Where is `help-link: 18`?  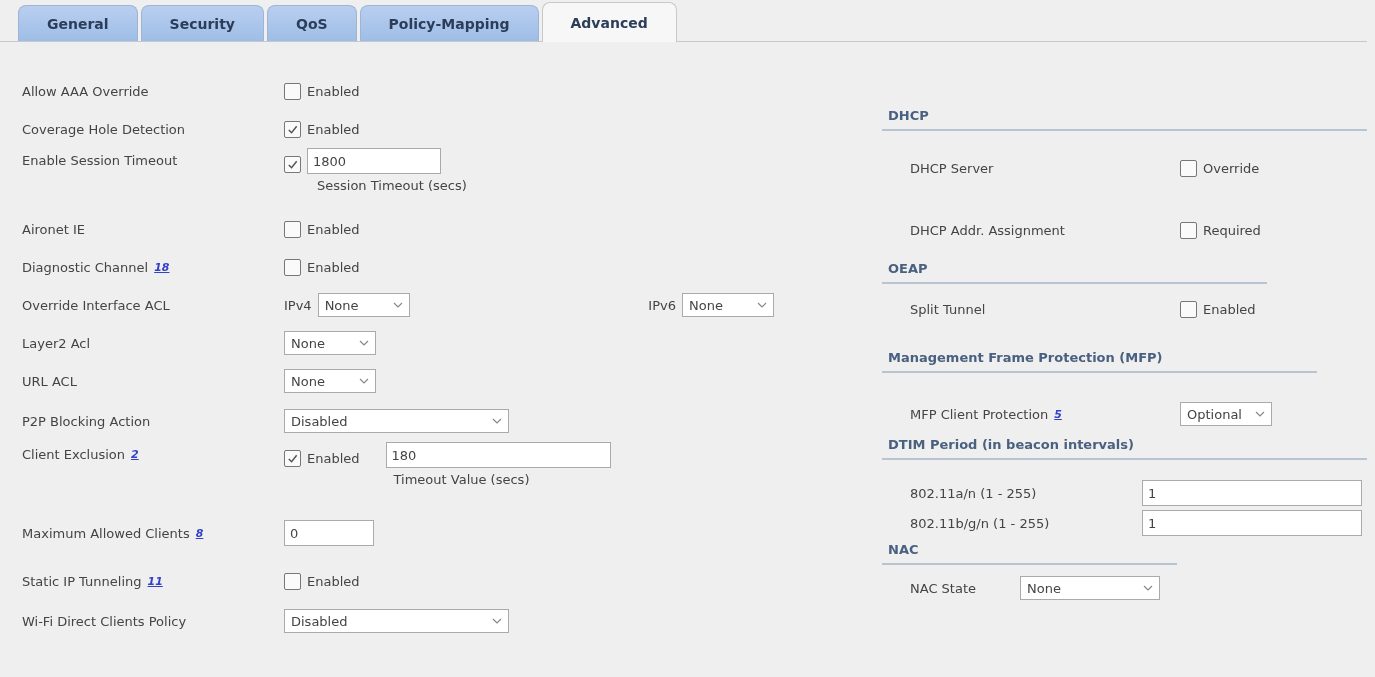 help-link: 18 is located at coordinates (162, 267).